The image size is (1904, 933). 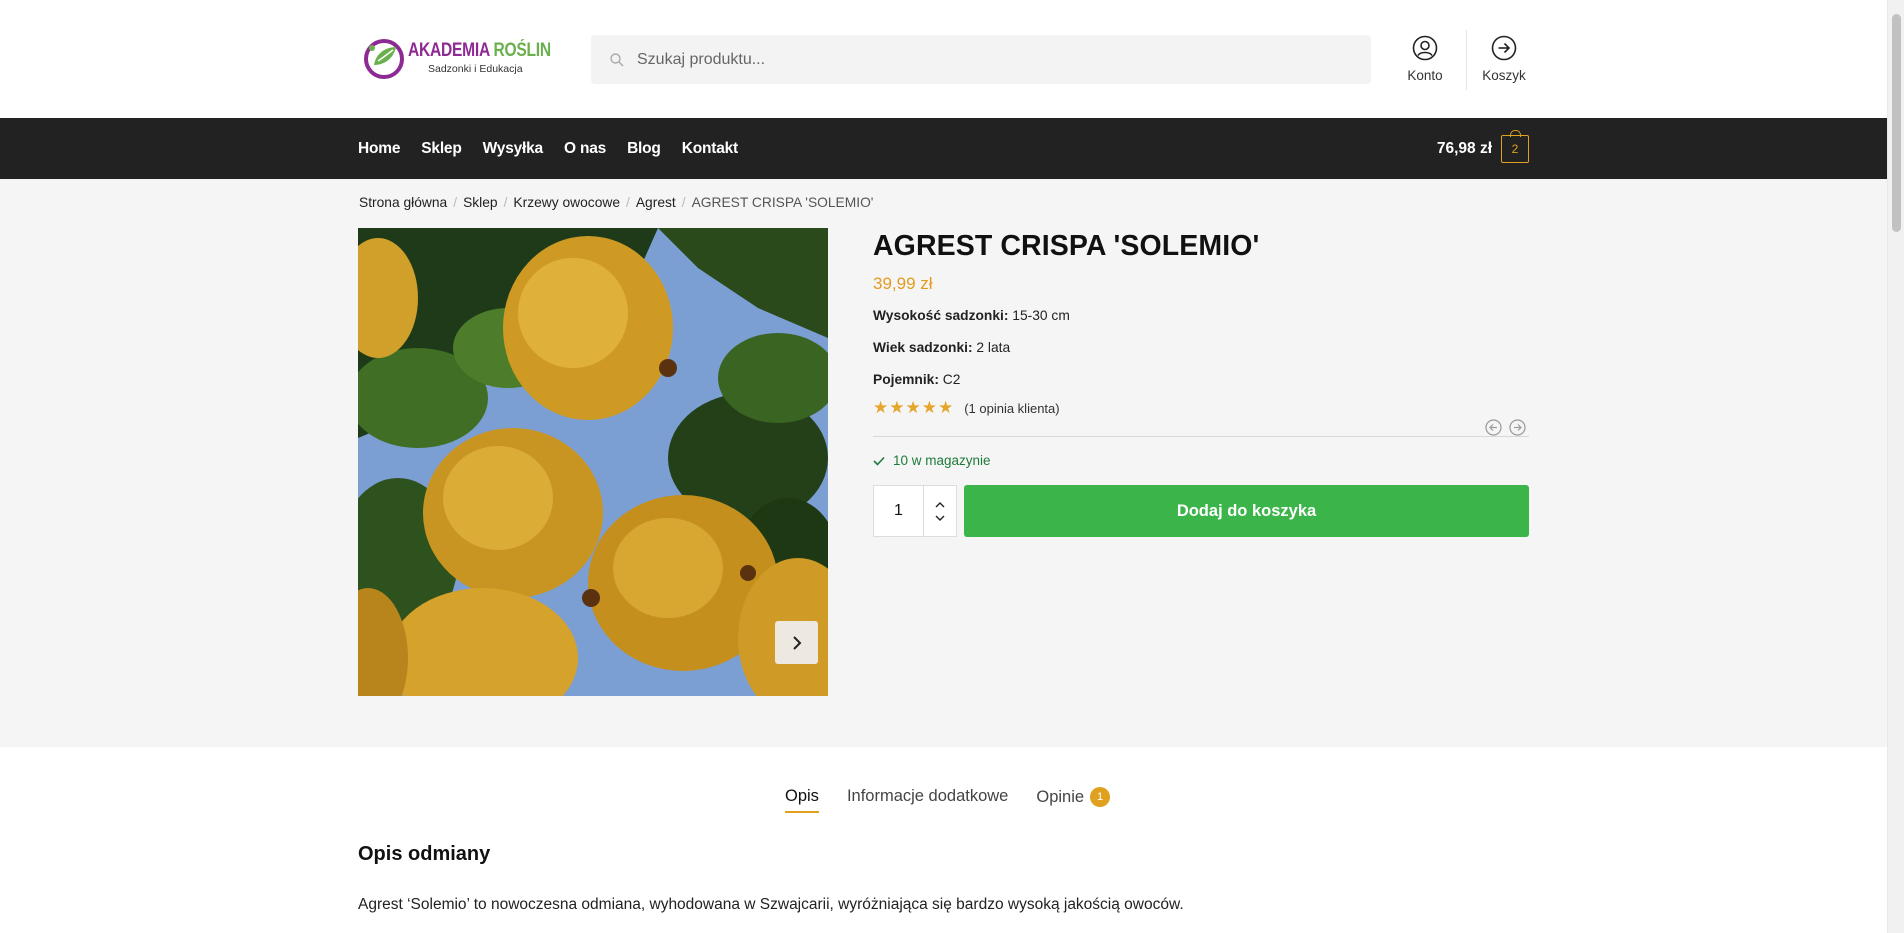 I want to click on description-title: Opis odmiany, so click(x=424, y=854).